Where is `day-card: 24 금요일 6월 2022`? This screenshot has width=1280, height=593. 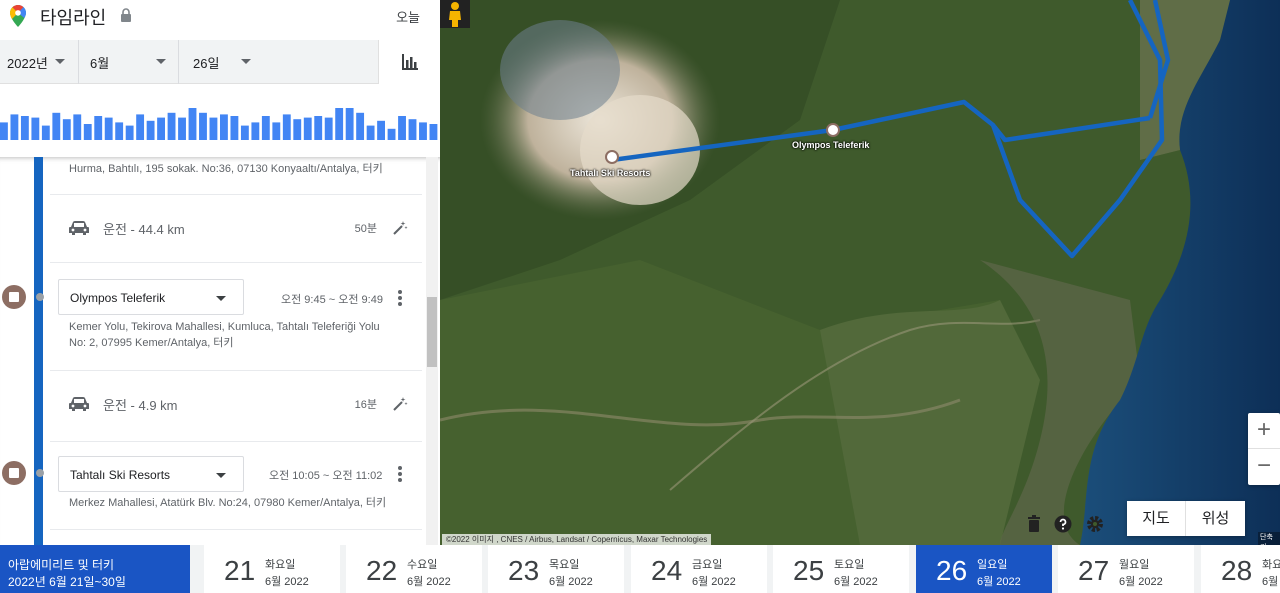
day-card: 24 금요일 6월 2022 is located at coordinates (699, 569).